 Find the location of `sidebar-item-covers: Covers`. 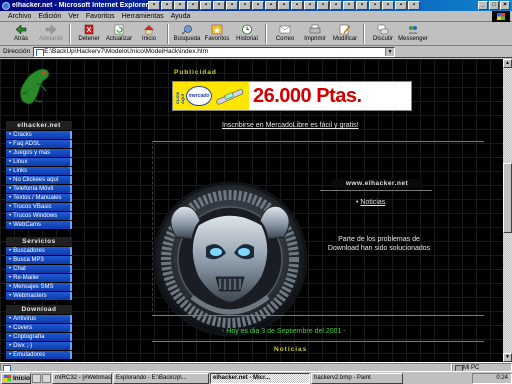

sidebar-item-covers: Covers is located at coordinates (39, 328).